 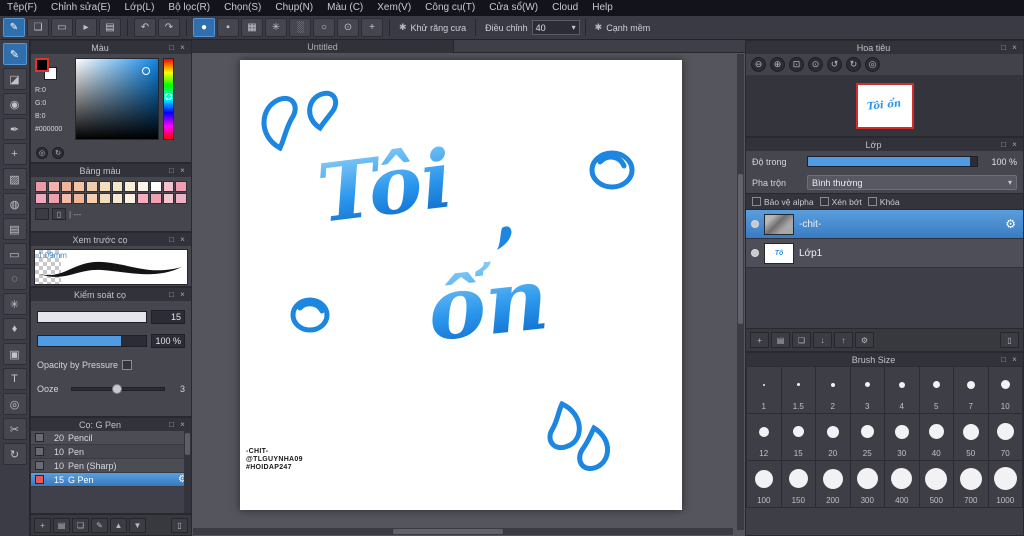 I want to click on panels-icon: ❏, so click(x=38, y=27).